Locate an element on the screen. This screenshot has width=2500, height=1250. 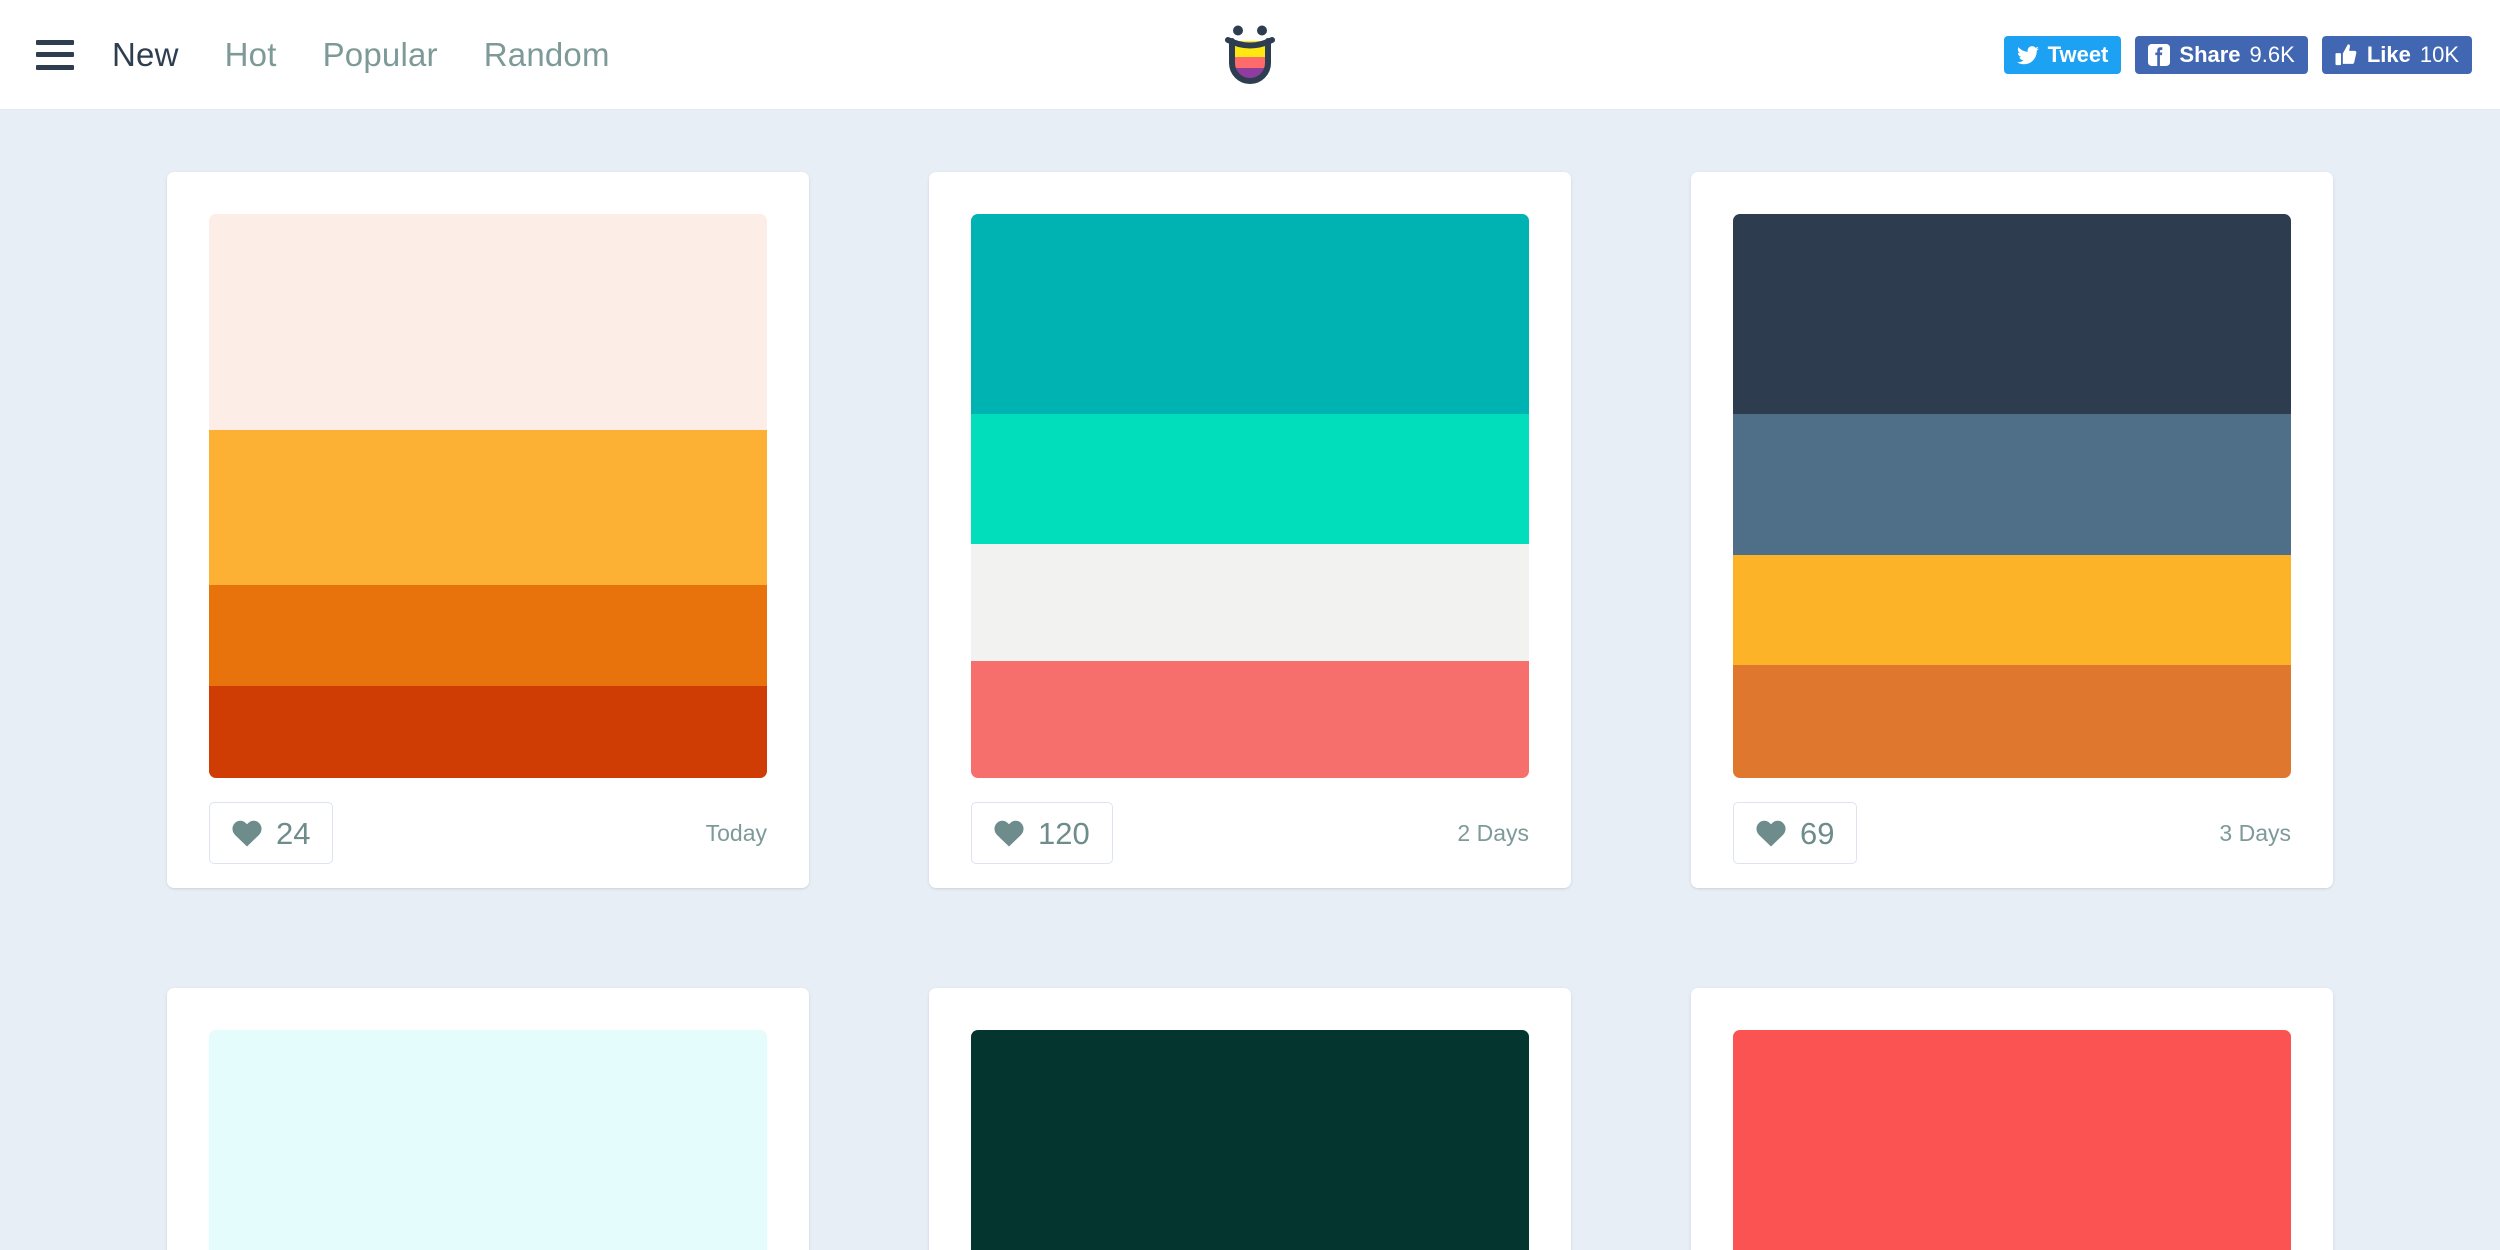
card-footer: 69 3 Days is located at coordinates (2012, 833).